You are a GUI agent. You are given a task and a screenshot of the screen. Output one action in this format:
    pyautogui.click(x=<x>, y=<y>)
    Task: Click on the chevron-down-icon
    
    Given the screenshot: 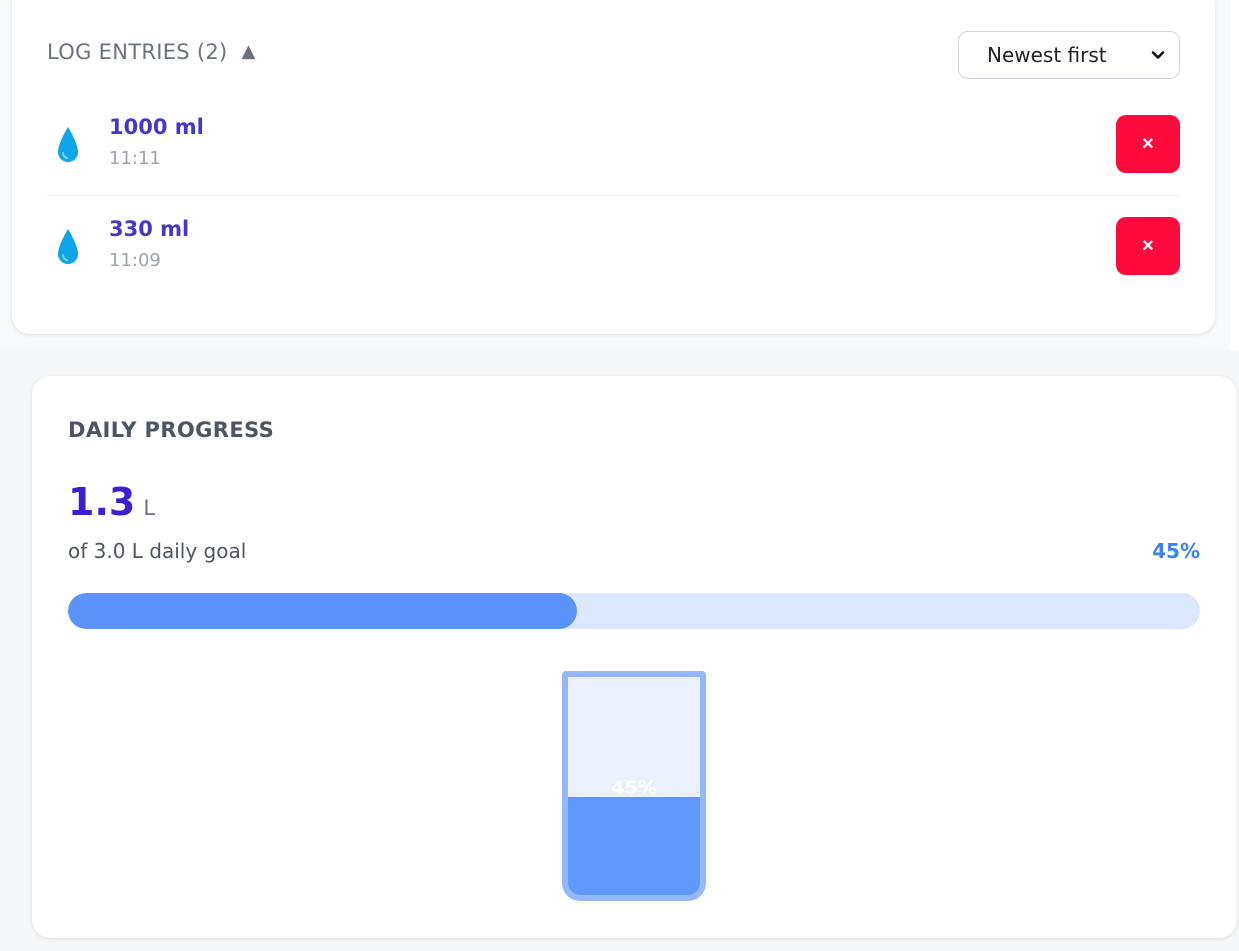 What is the action you would take?
    pyautogui.click(x=1158, y=55)
    